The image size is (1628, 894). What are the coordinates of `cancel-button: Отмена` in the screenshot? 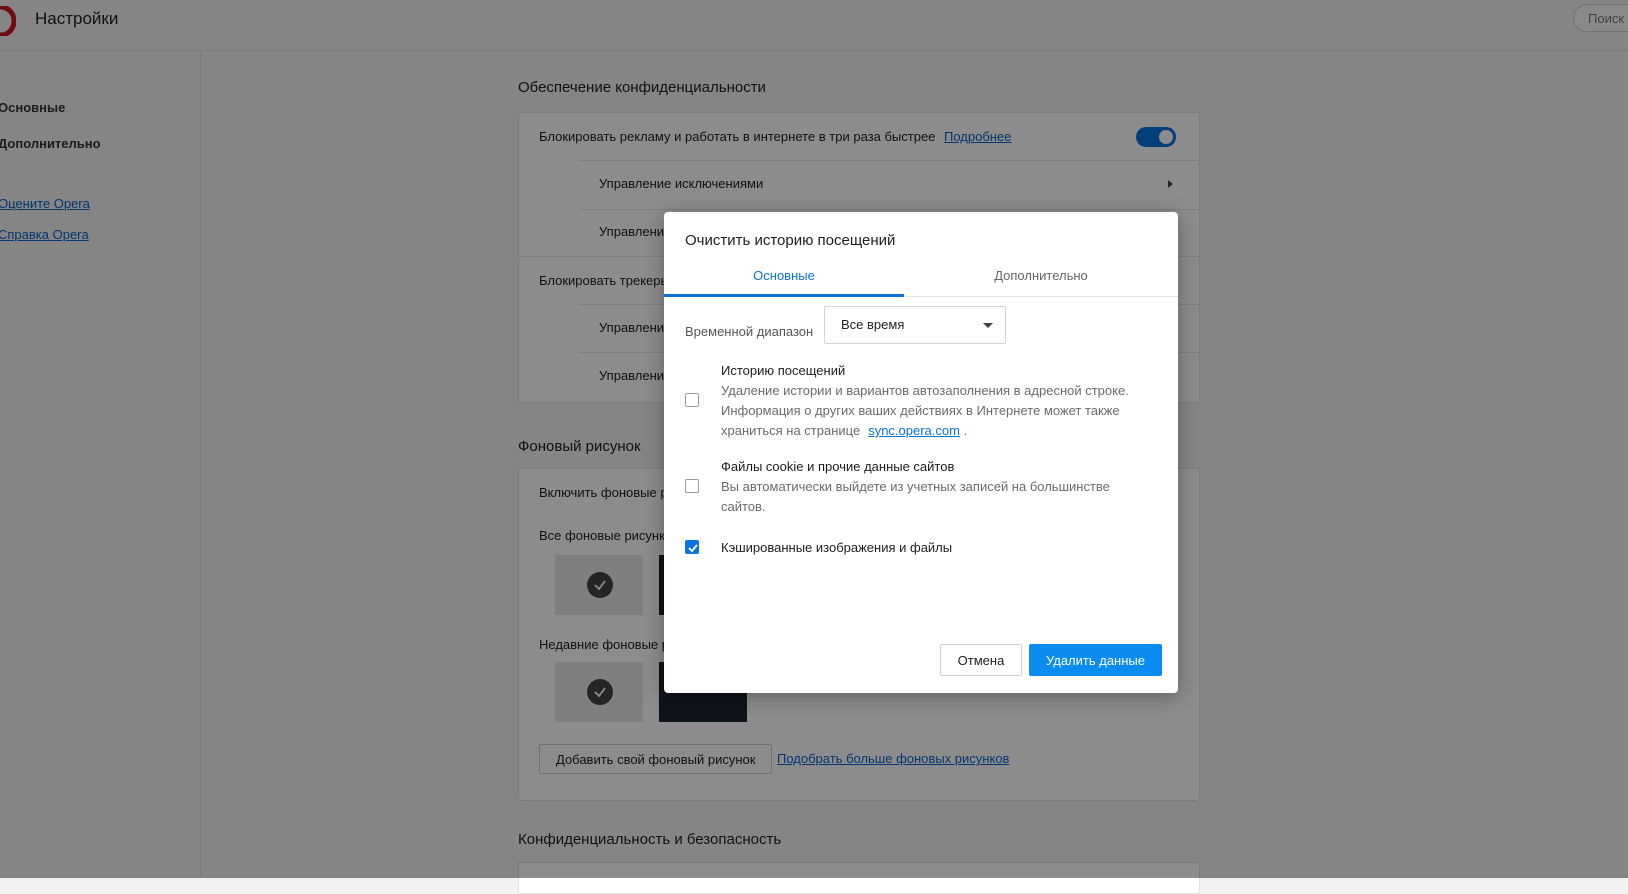 It's located at (981, 660).